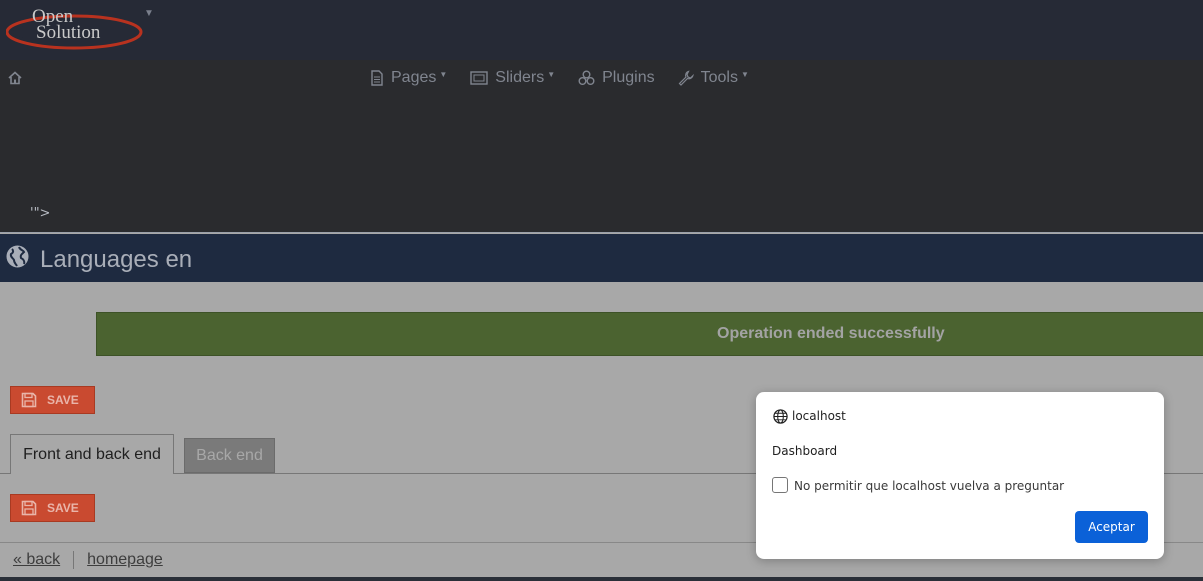 The image size is (1203, 581). What do you see at coordinates (819, 416) in the screenshot?
I see `dialog-origin: localhost` at bounding box center [819, 416].